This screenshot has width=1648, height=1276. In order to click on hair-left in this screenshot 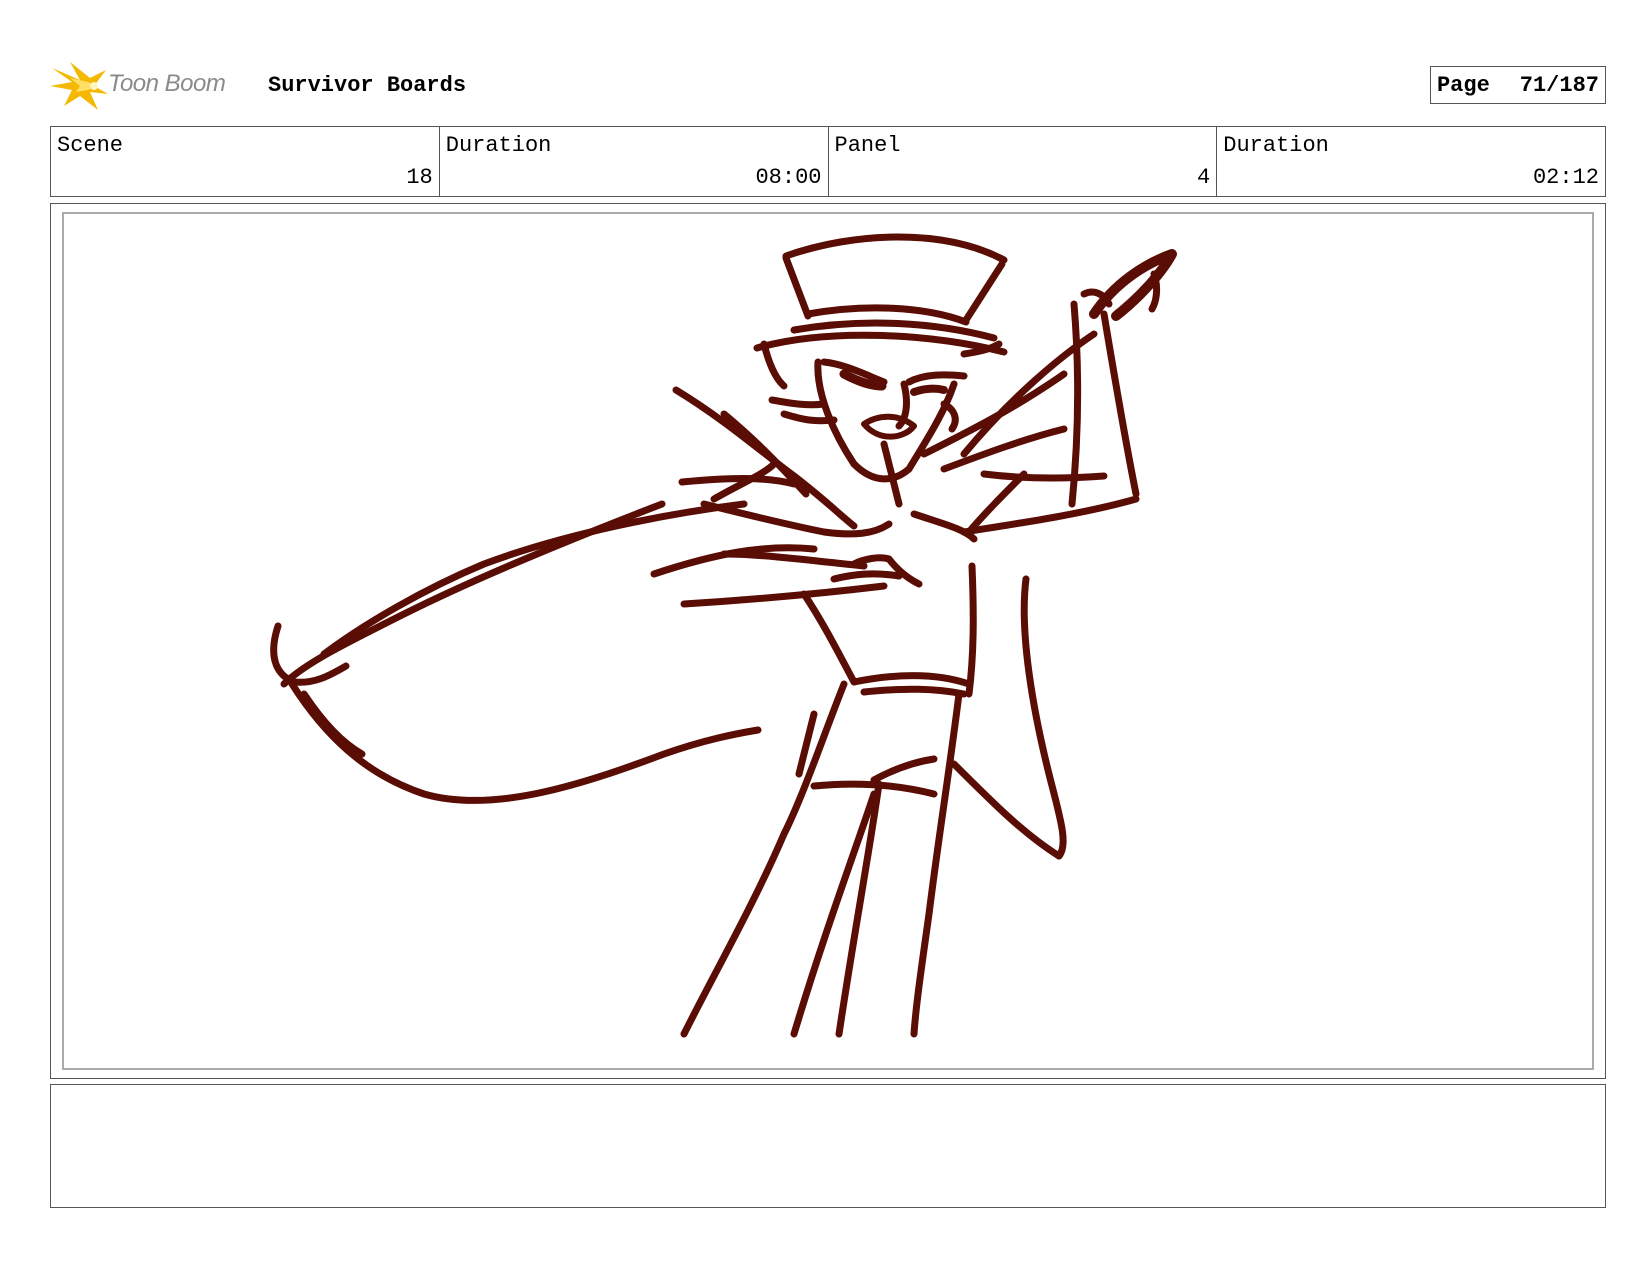, I will do `click(774, 365)`.